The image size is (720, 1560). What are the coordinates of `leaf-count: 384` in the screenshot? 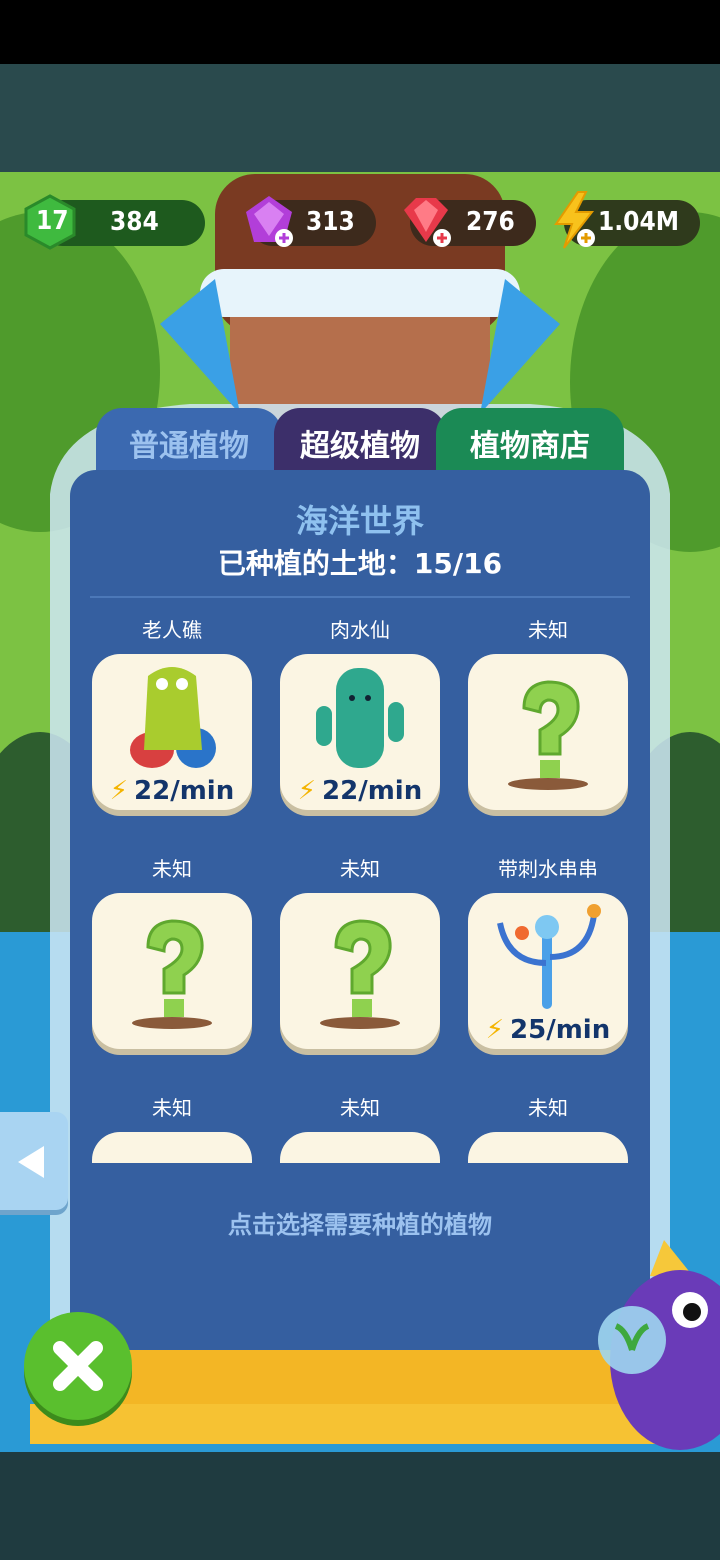 It's located at (134, 222).